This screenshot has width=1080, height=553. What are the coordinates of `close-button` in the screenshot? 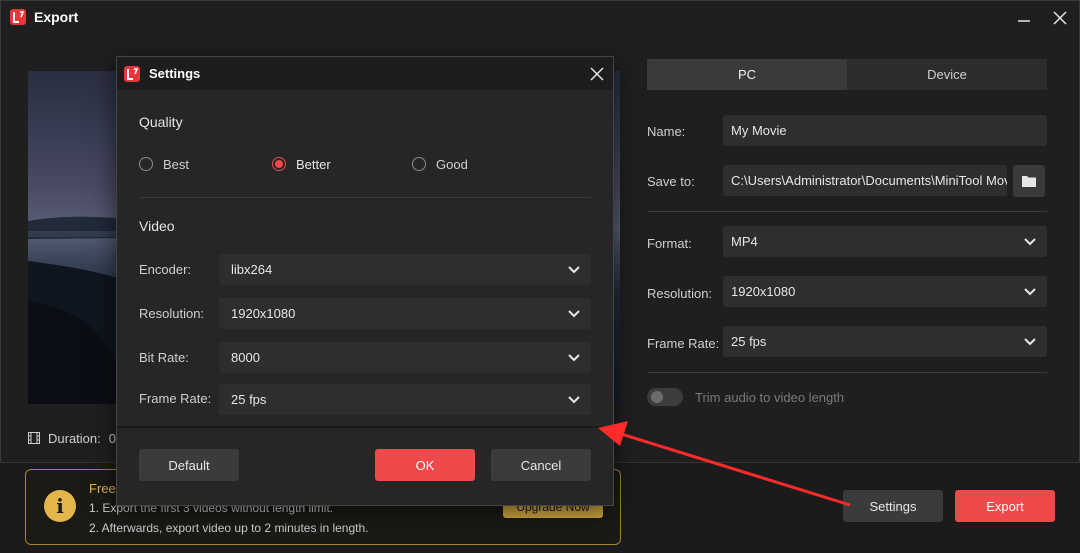 It's located at (1060, 18).